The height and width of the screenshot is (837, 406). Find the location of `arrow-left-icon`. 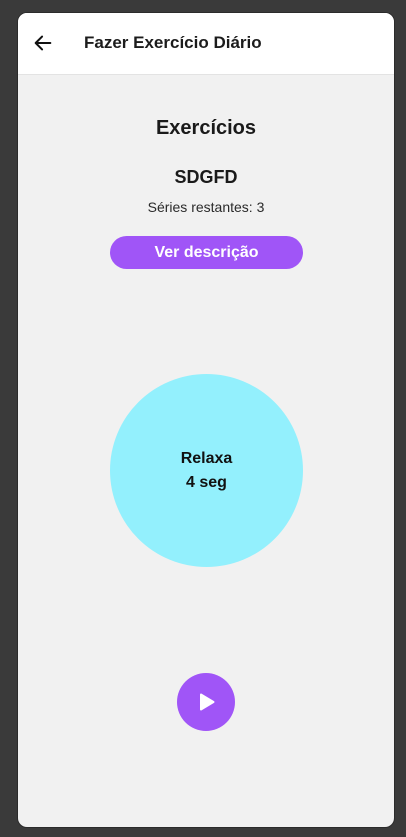

arrow-left-icon is located at coordinates (43, 43).